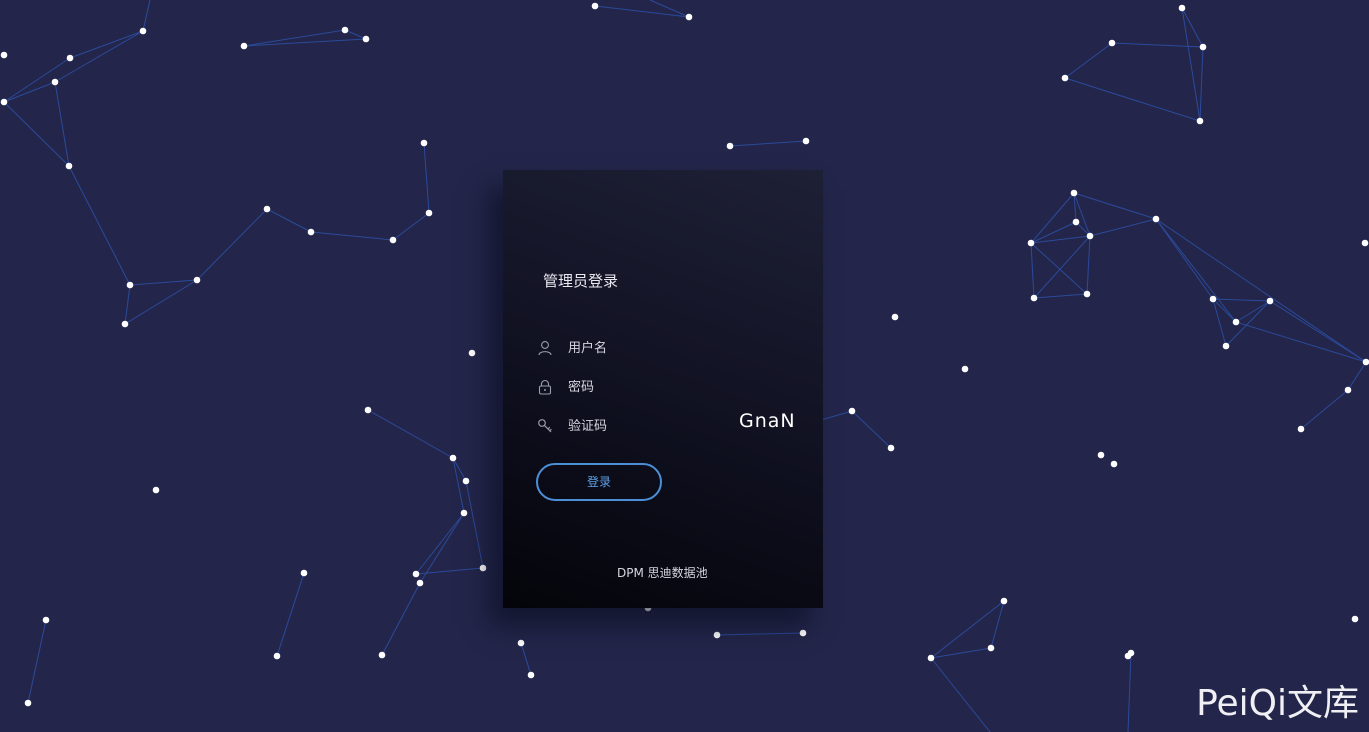 The height and width of the screenshot is (732, 1369). What do you see at coordinates (581, 281) in the screenshot?
I see `login-title: 管理员登录` at bounding box center [581, 281].